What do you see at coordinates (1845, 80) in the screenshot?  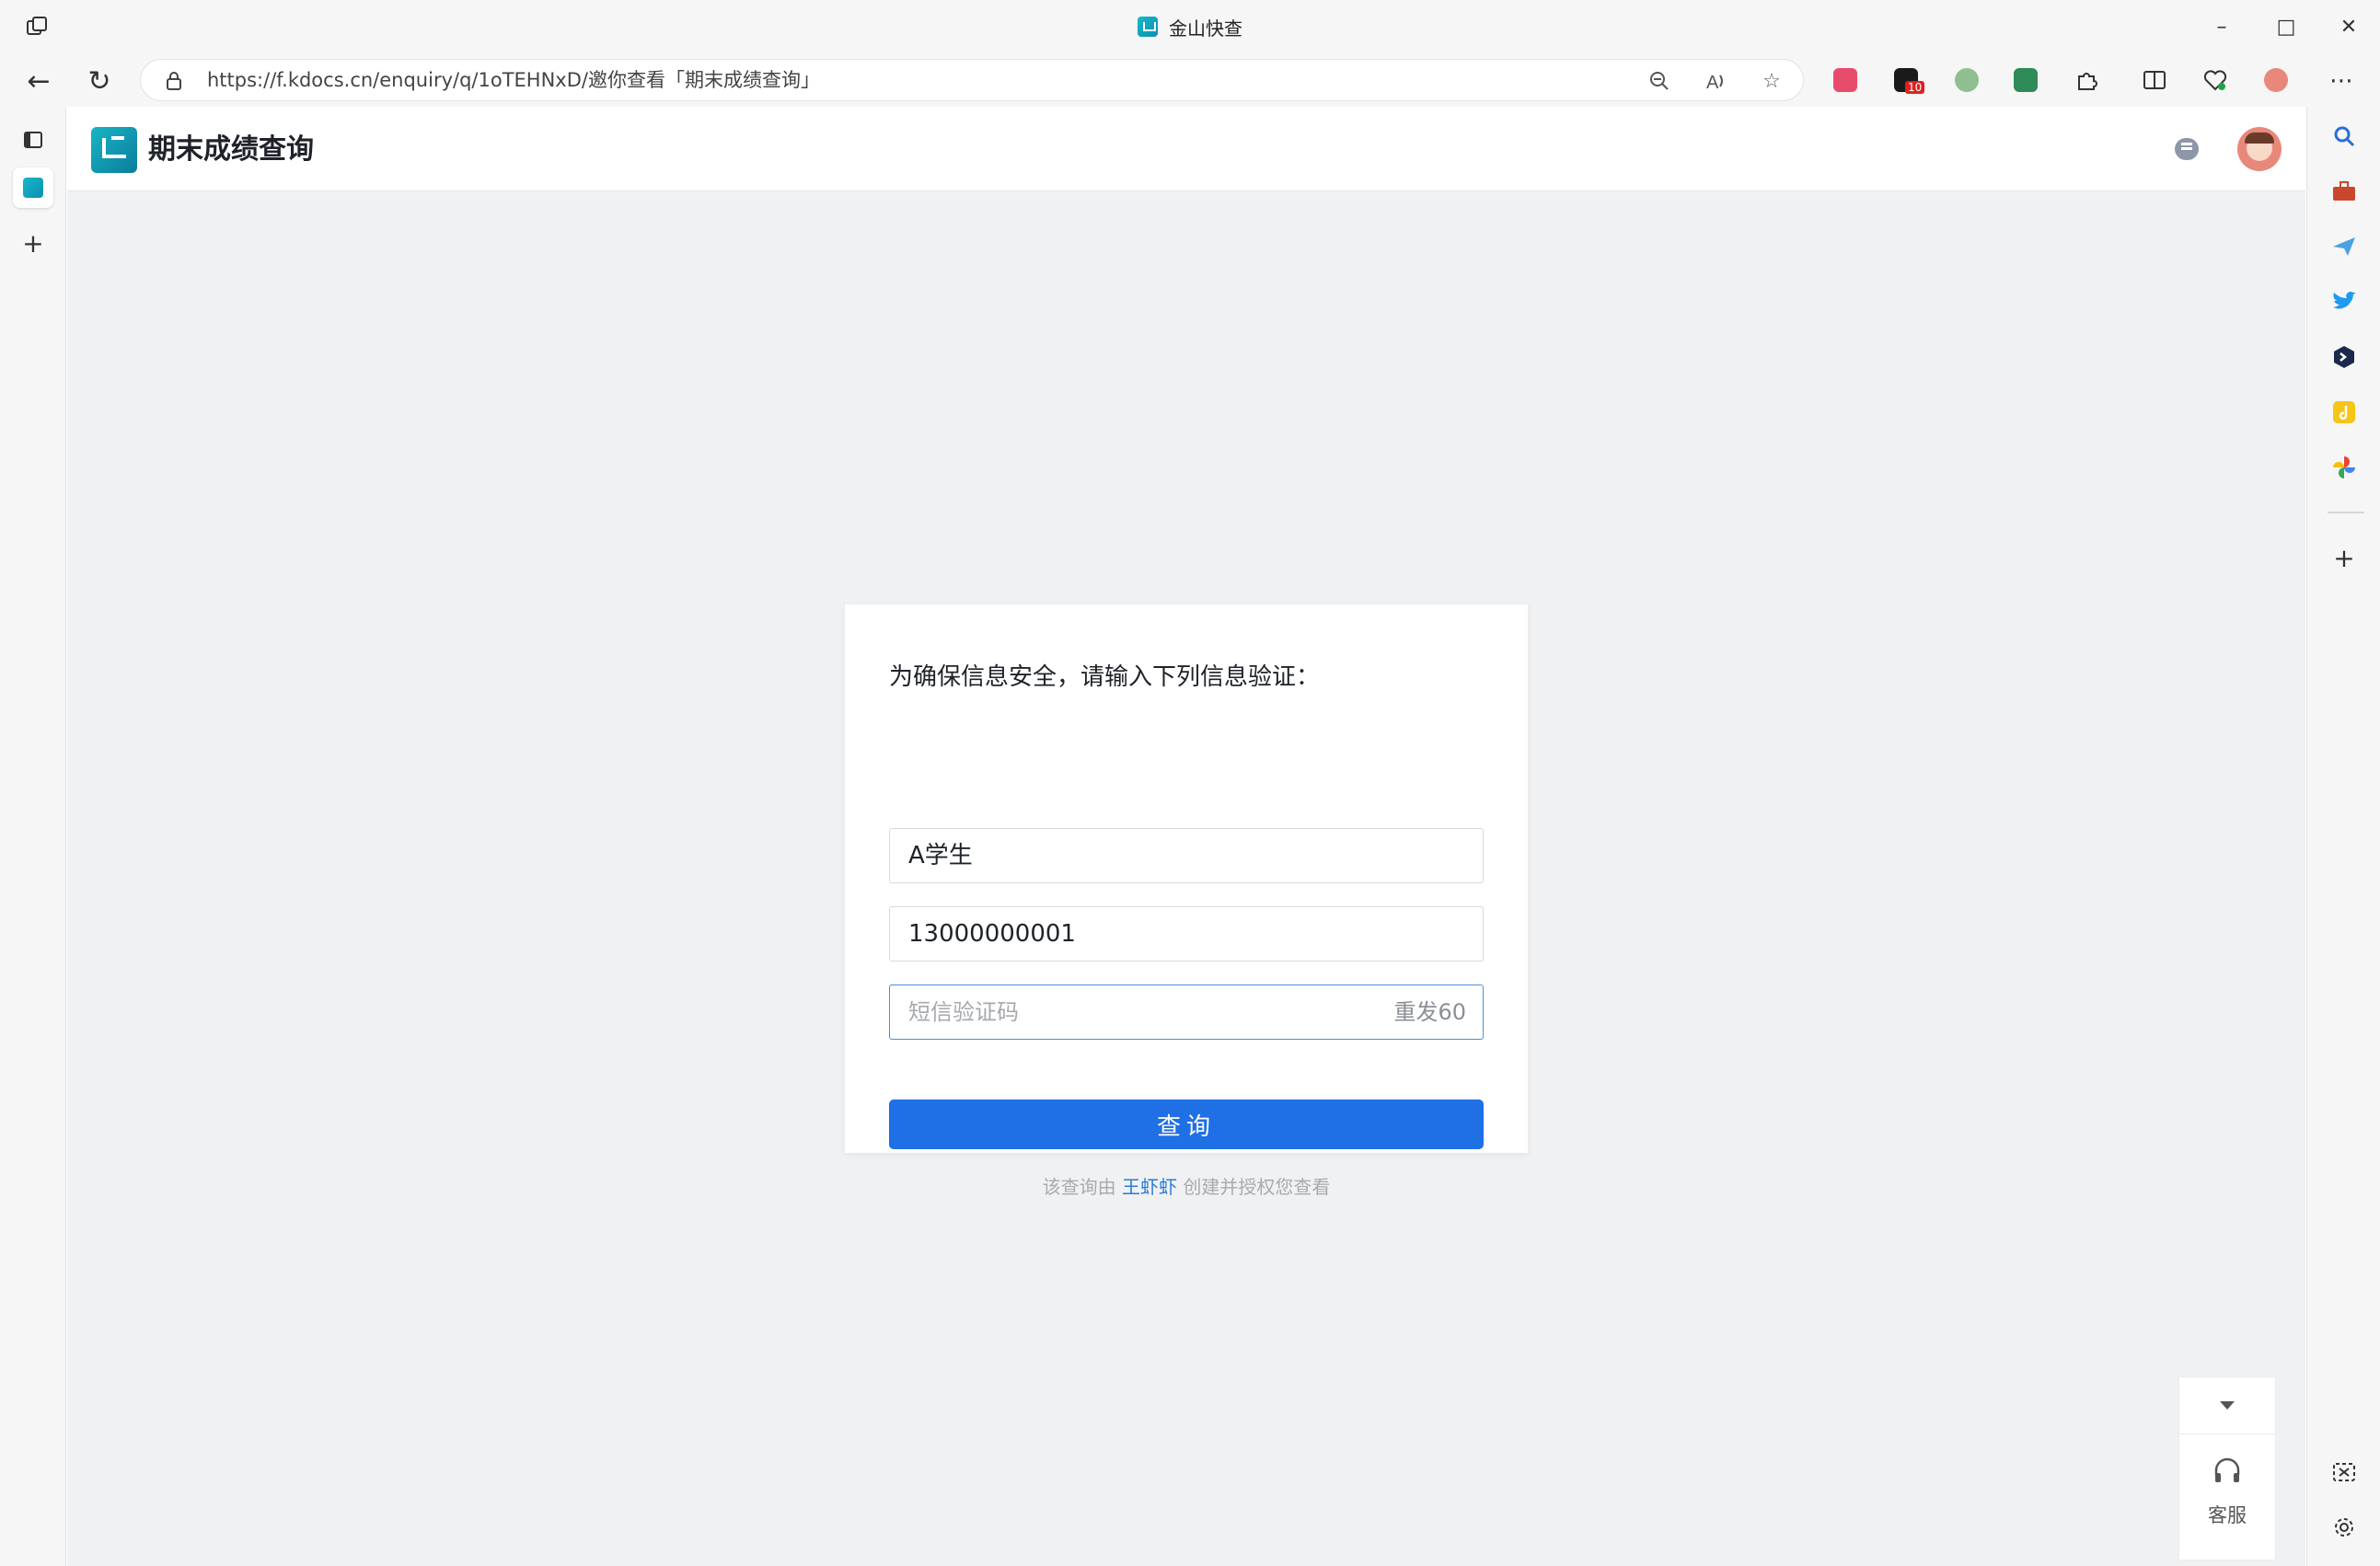 I see `translate-extension-icon` at bounding box center [1845, 80].